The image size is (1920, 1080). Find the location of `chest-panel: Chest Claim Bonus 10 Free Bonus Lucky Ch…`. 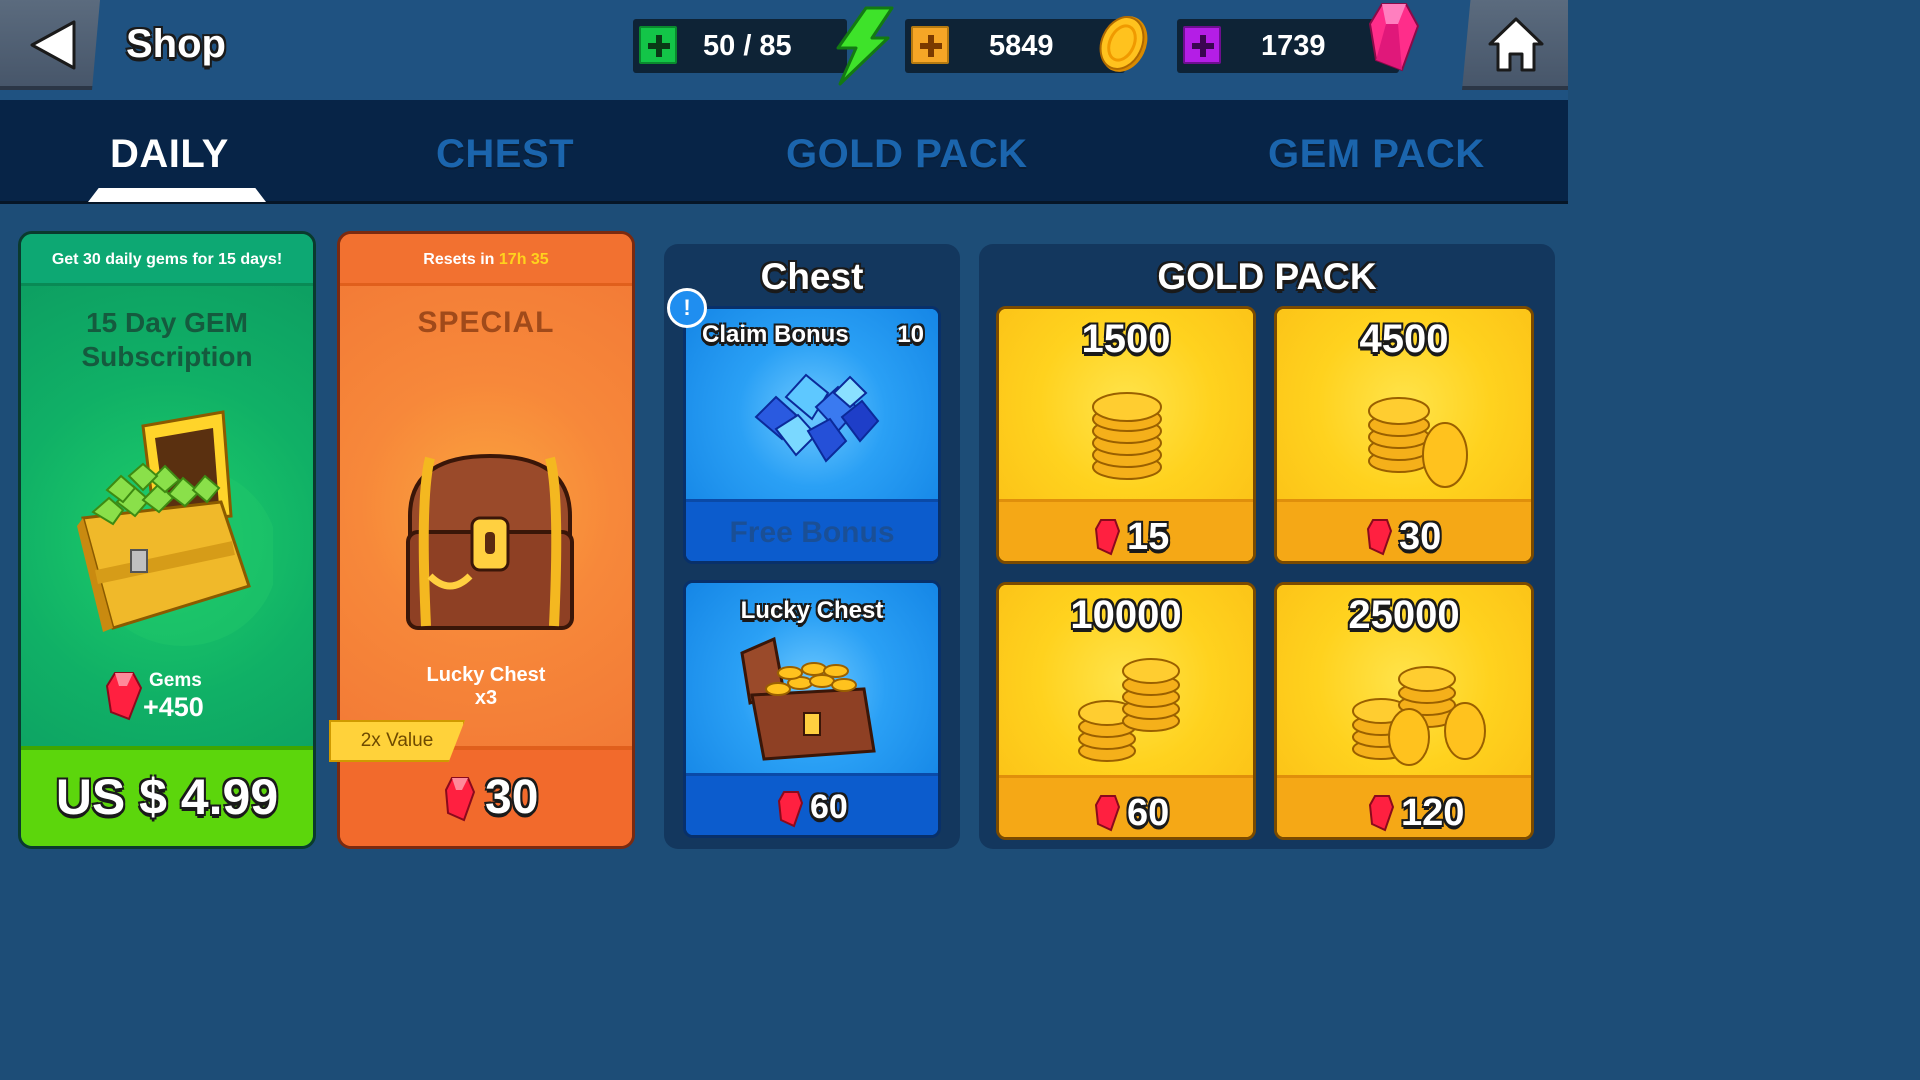

chest-panel: Chest Claim Bonus 10 Free Bonus Lucky Ch… is located at coordinates (812, 546).